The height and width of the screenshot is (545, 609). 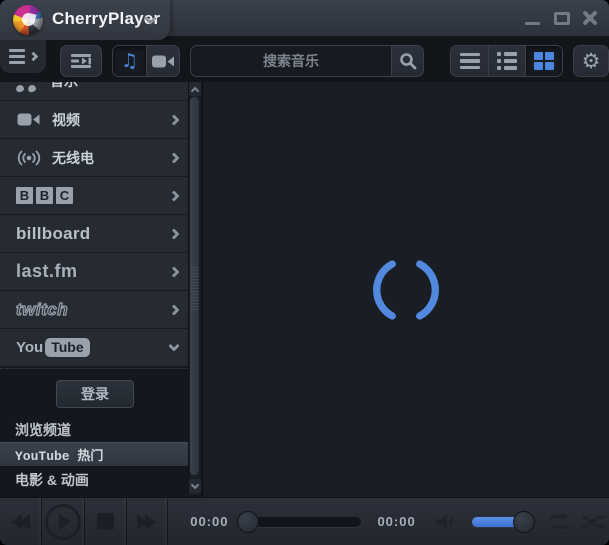 What do you see at coordinates (299, 521) in the screenshot?
I see `seek-slider` at bounding box center [299, 521].